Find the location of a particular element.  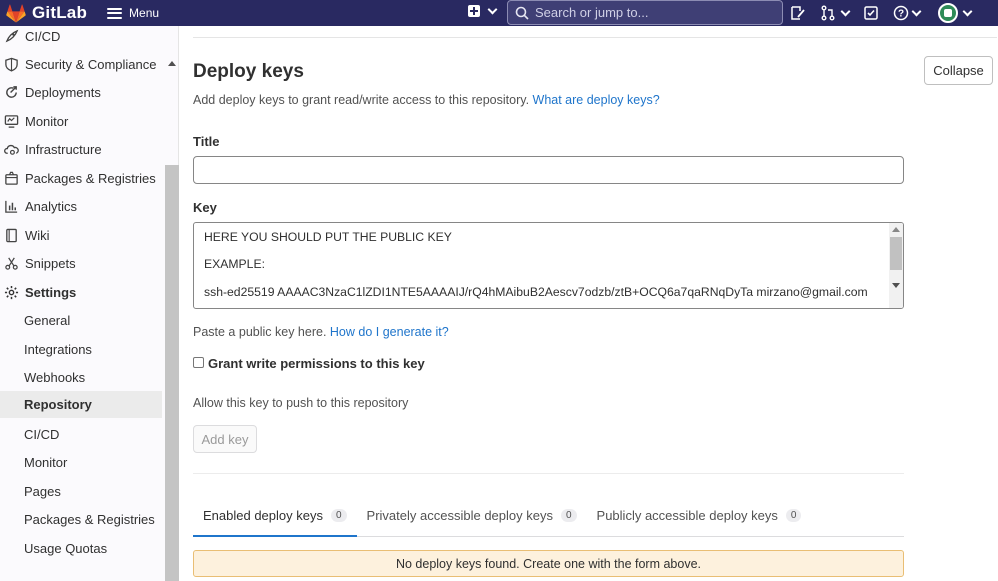

sidebar-item-label: Analytics is located at coordinates (51, 206).